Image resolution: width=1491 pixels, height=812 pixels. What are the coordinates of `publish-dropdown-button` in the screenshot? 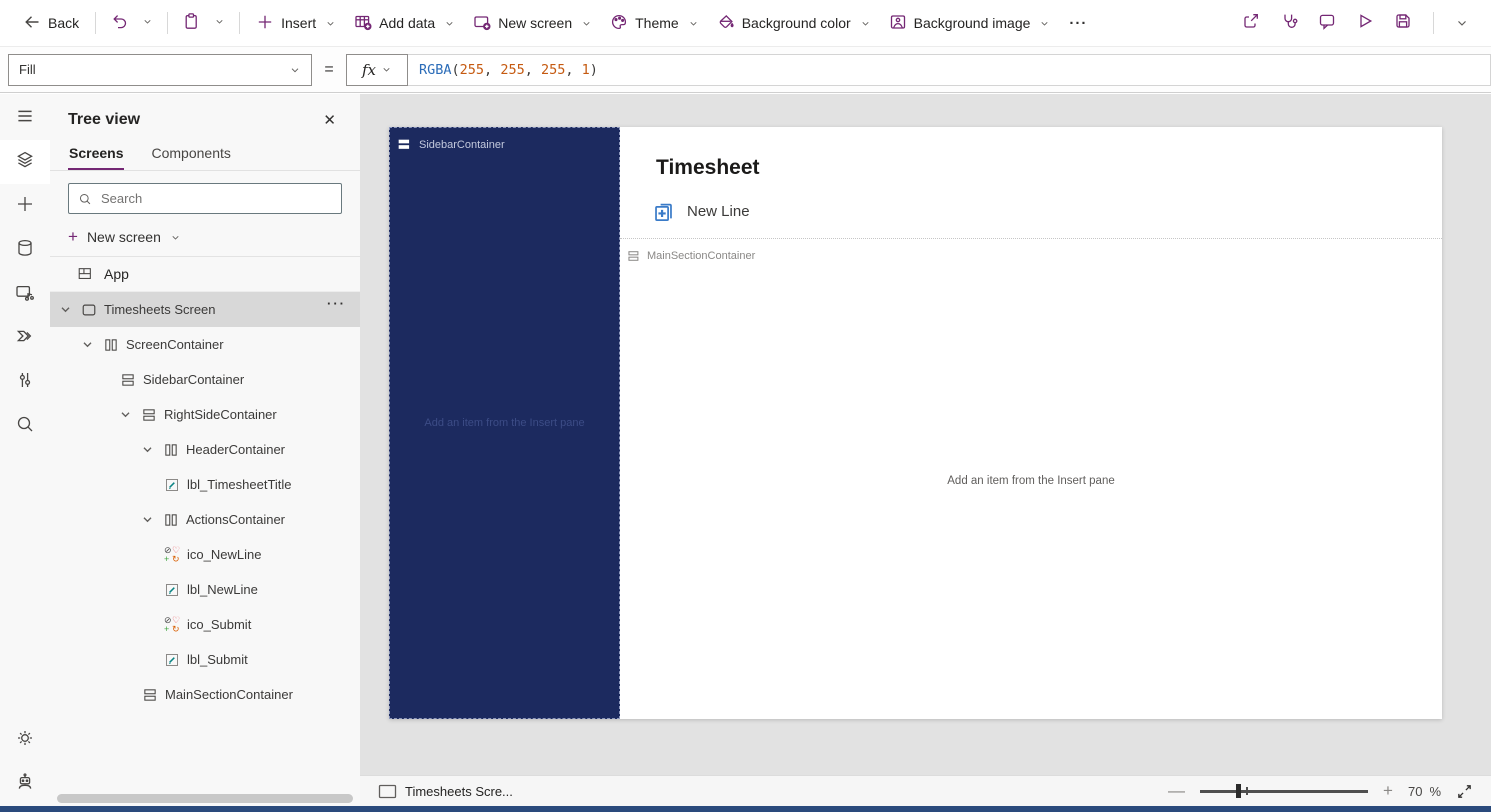 It's located at (1462, 23).